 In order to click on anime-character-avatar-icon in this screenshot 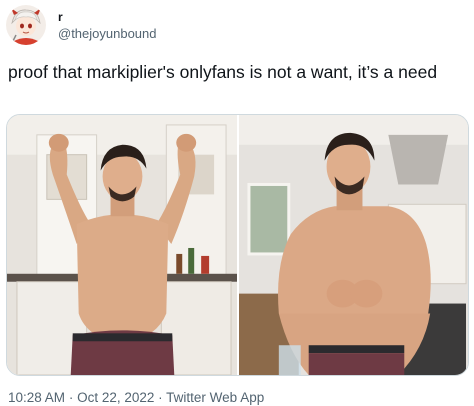, I will do `click(26, 25)`.